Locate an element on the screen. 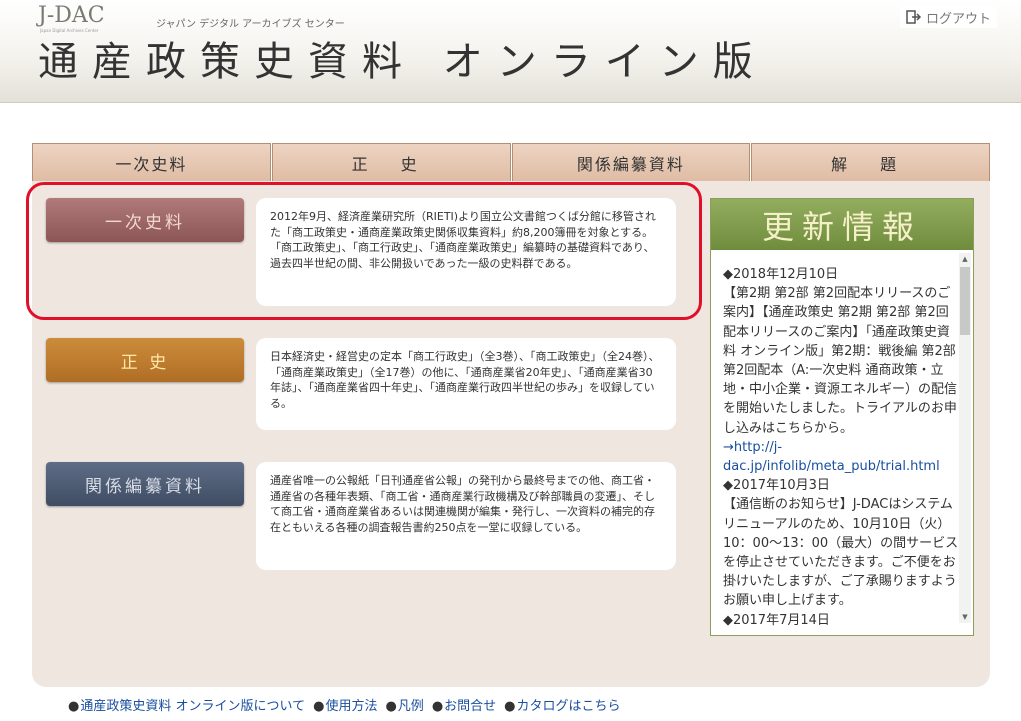 This screenshot has height=721, width=1021. news-date: ◆2017年10月3日 is located at coordinates (776, 486).